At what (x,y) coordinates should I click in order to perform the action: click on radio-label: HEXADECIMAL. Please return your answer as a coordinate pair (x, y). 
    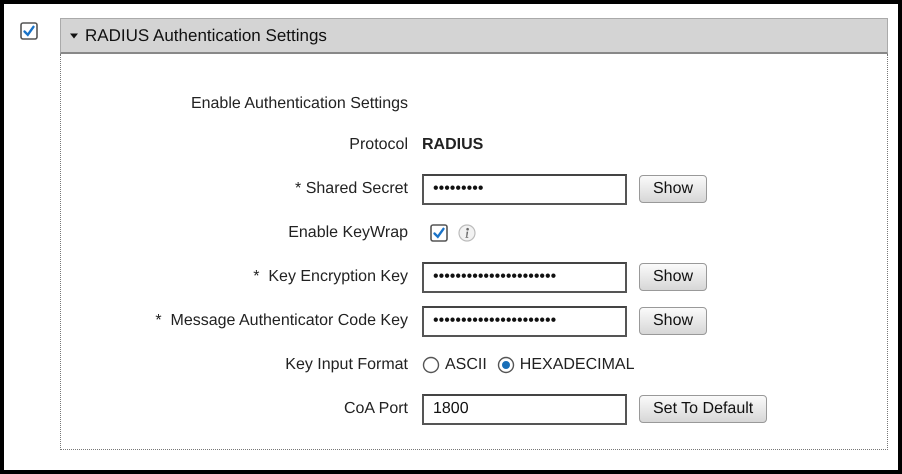
    Looking at the image, I should click on (577, 365).